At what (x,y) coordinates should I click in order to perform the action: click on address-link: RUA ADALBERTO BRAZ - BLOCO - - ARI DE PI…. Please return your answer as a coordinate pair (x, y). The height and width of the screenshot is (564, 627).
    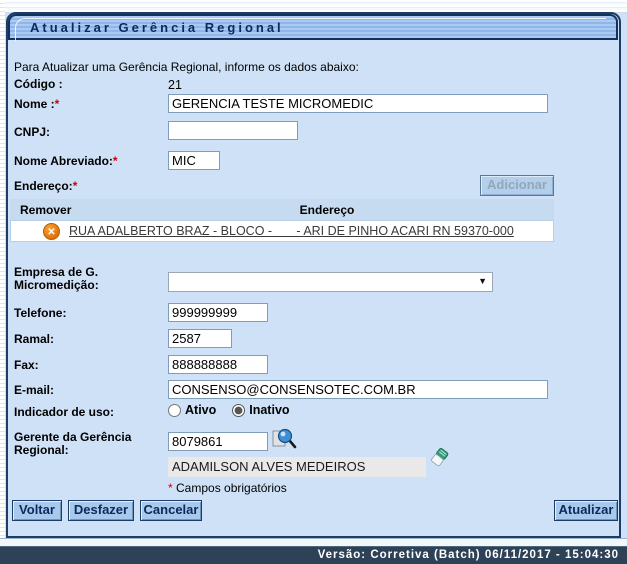
    Looking at the image, I should click on (291, 231).